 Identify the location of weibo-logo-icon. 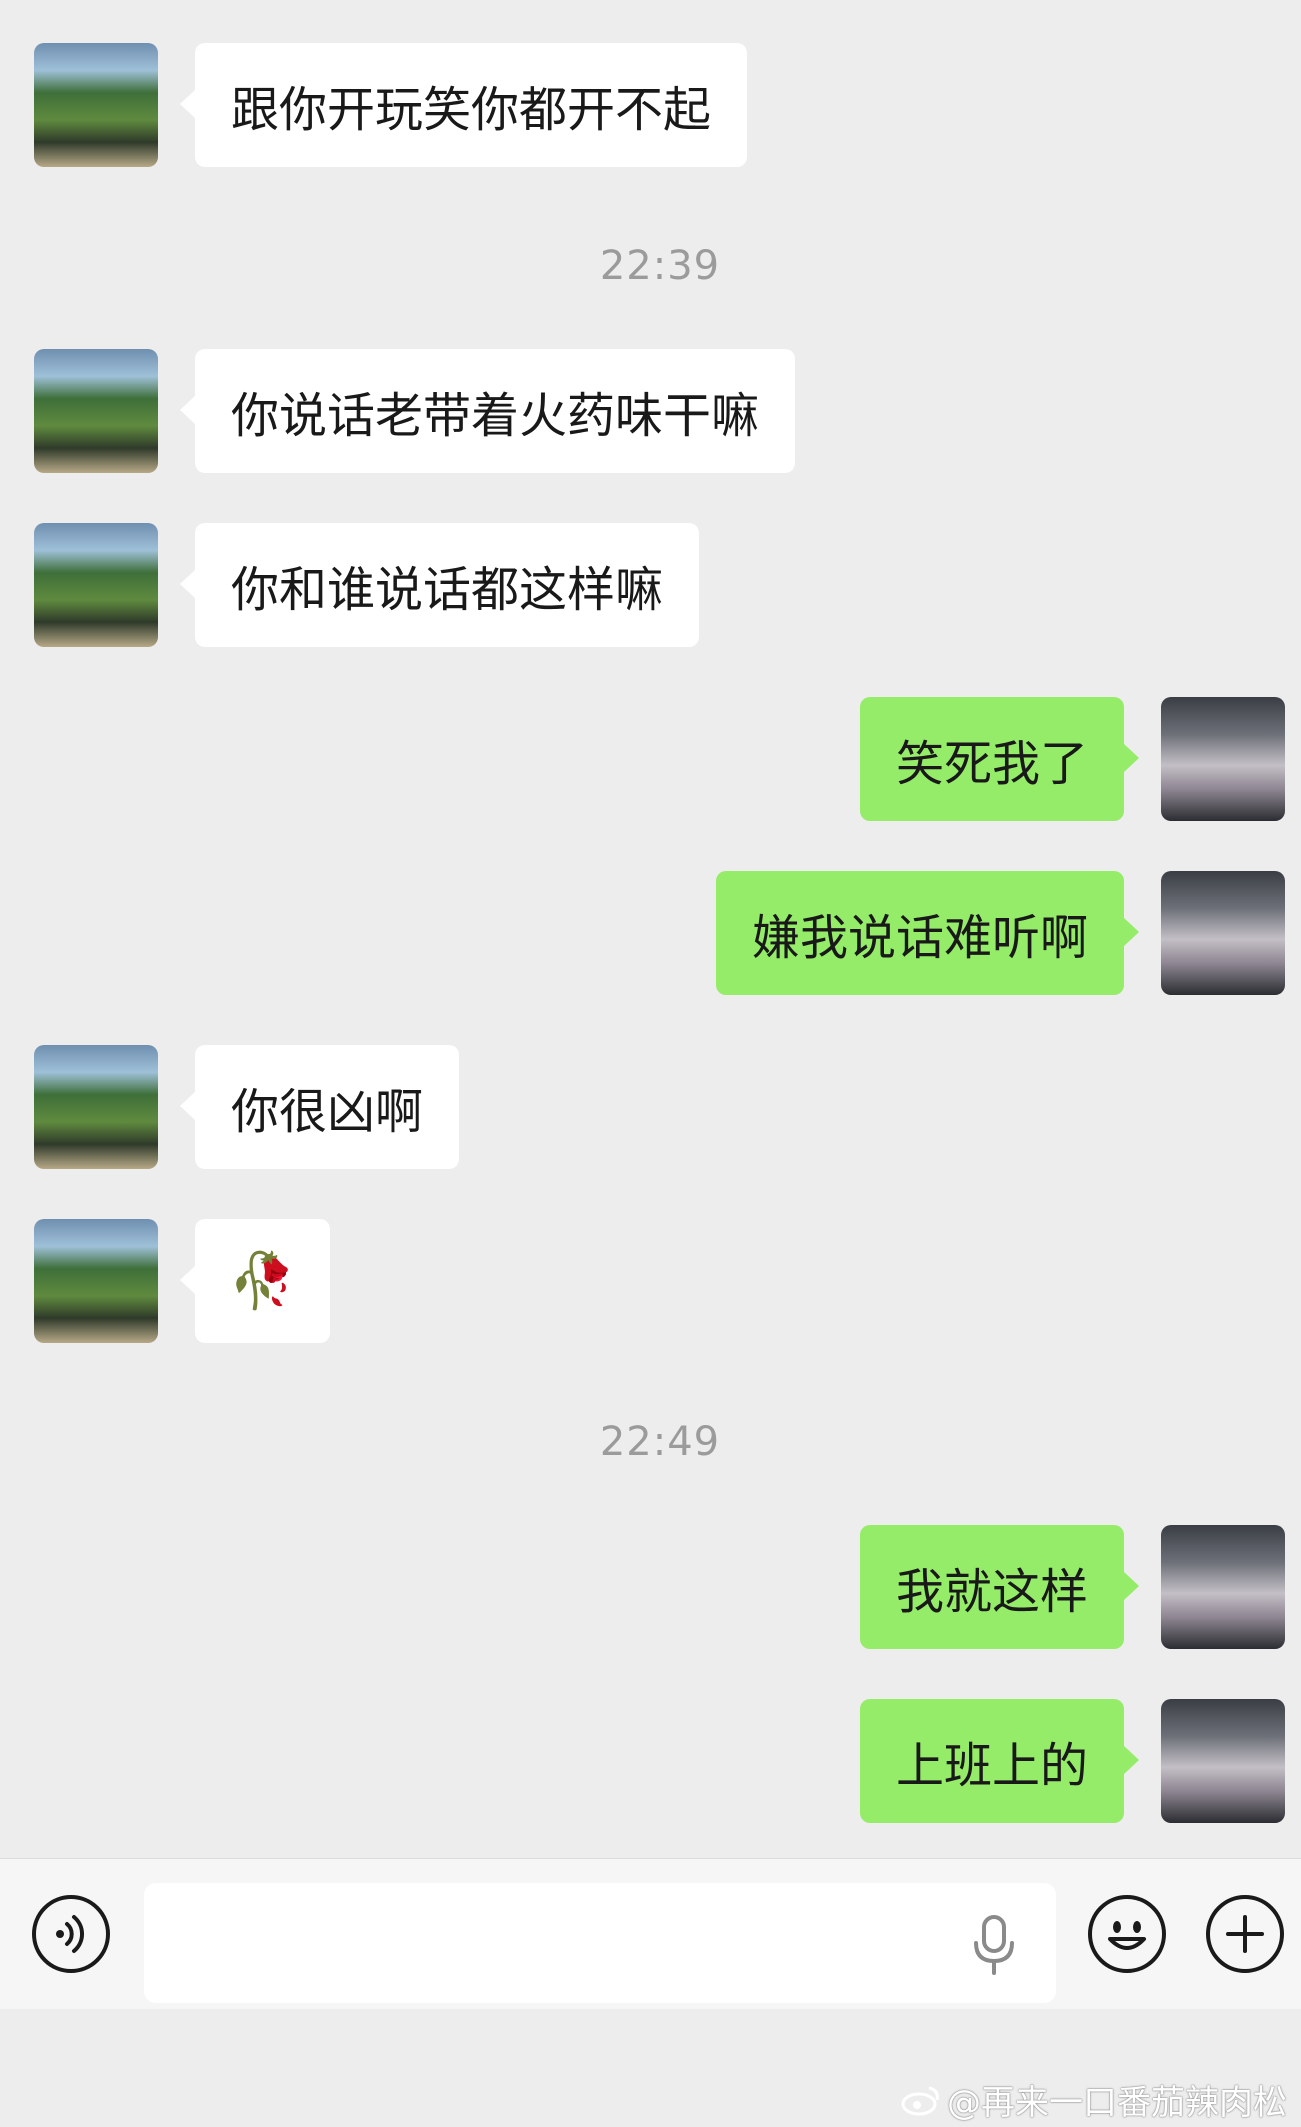
(920, 2100).